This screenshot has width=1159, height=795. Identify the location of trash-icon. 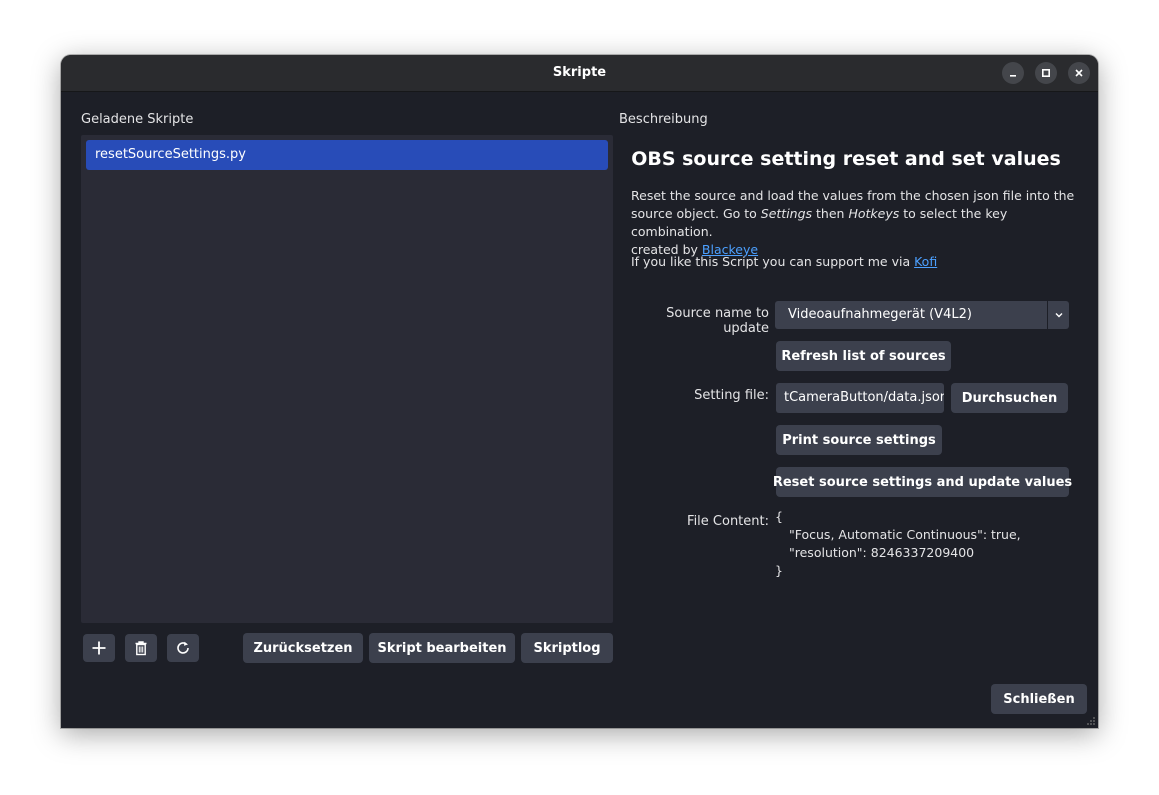
(141, 648).